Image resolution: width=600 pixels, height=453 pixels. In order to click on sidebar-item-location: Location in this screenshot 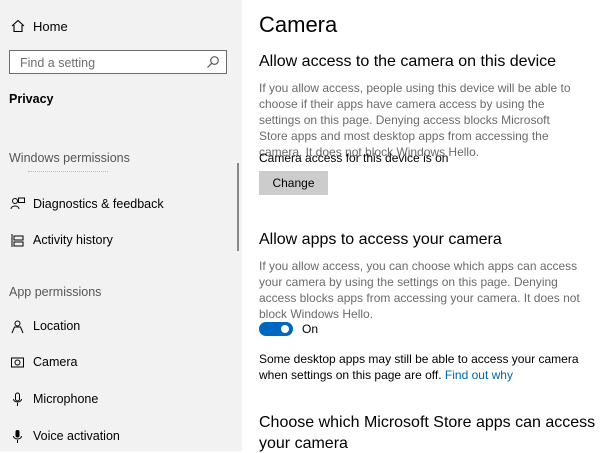, I will do `click(121, 326)`.